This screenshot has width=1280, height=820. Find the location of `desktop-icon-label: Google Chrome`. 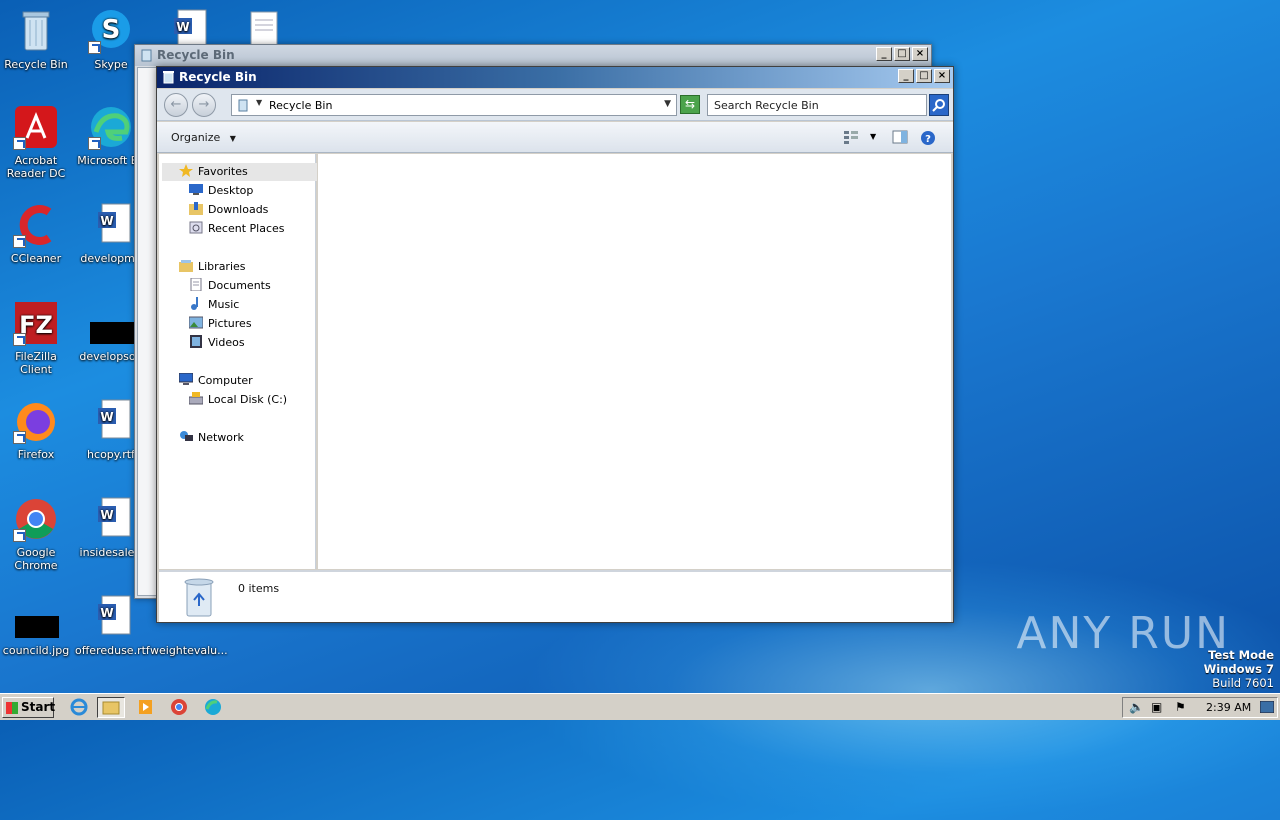

desktop-icon-label: Google Chrome is located at coordinates (36, 559).